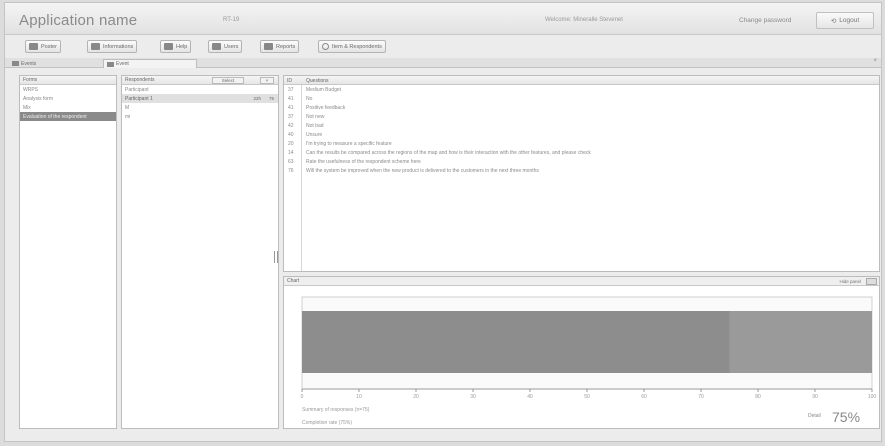  Describe the element at coordinates (112, 46) in the screenshot. I see `toolbar-informations-button: Informations` at that location.